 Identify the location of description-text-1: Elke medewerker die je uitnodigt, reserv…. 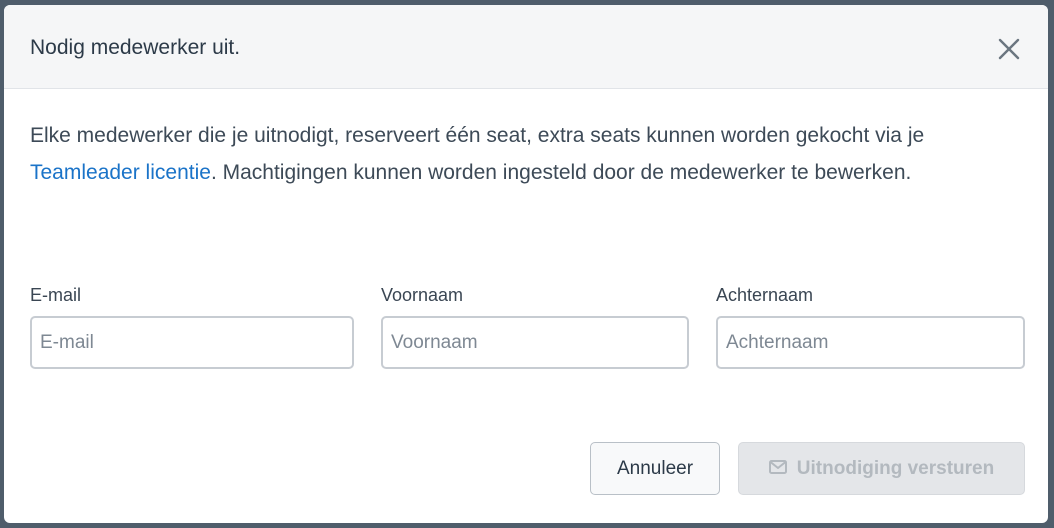
(477, 135).